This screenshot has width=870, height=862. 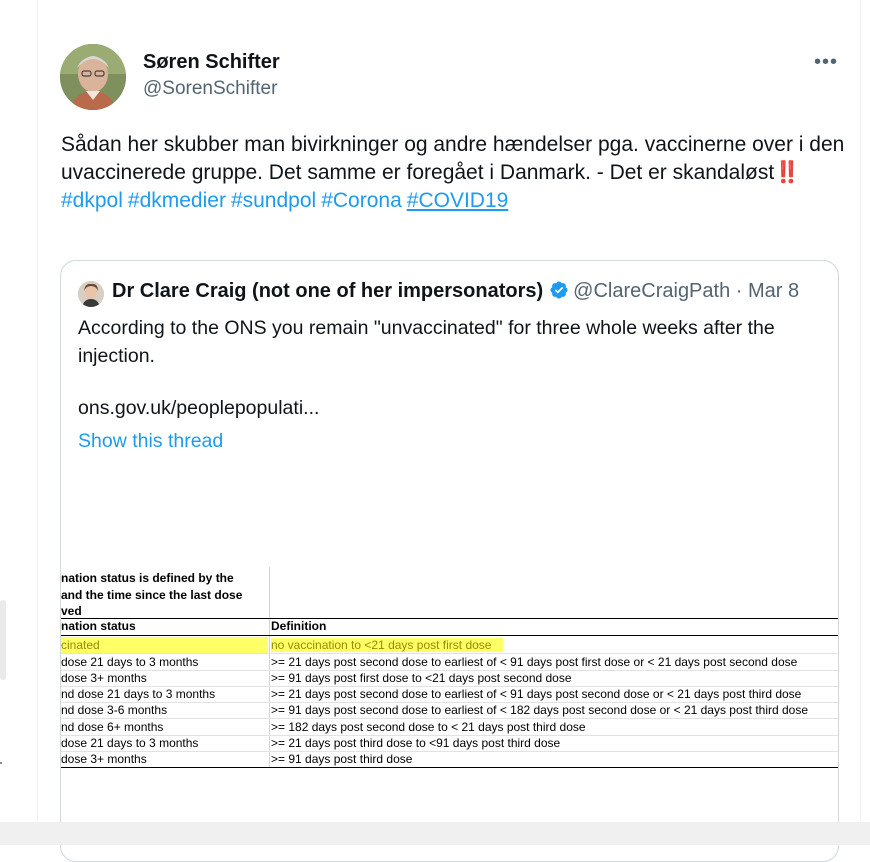 I want to click on author-handle: @SorenSchifter, so click(x=210, y=89).